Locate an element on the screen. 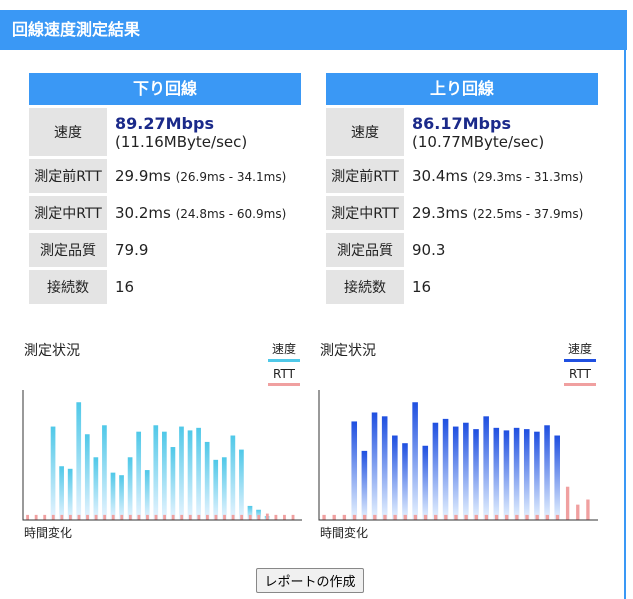 The width and height of the screenshot is (633, 599). legend-speed: 速度 is located at coordinates (284, 351).